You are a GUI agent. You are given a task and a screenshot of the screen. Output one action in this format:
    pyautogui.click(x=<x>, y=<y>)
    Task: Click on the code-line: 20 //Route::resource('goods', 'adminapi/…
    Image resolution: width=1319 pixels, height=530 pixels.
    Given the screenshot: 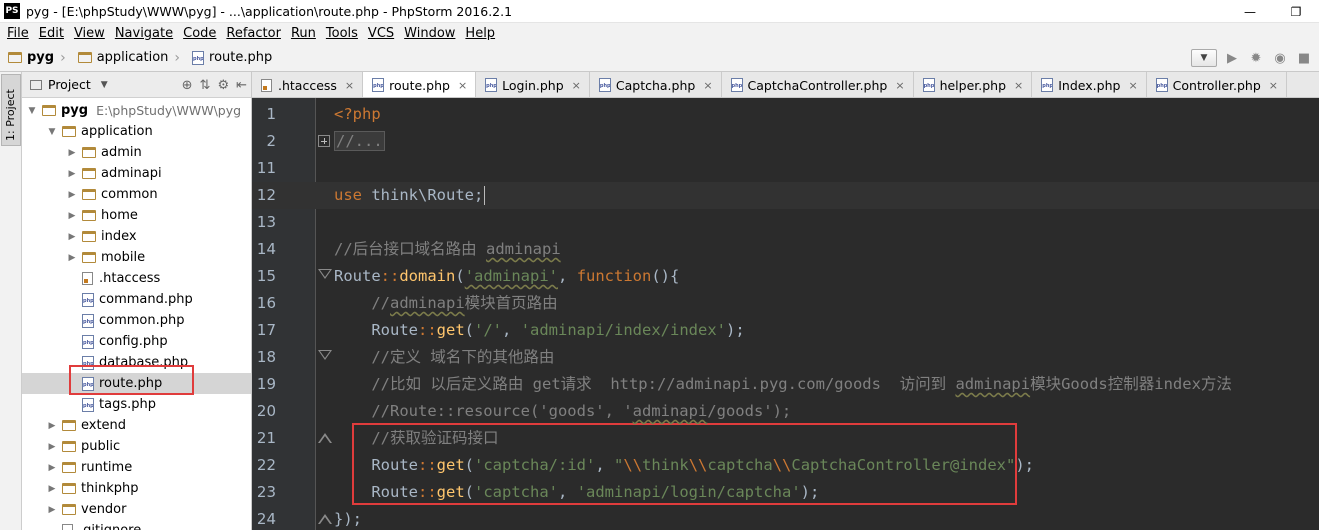 What is the action you would take?
    pyautogui.click(x=785, y=411)
    